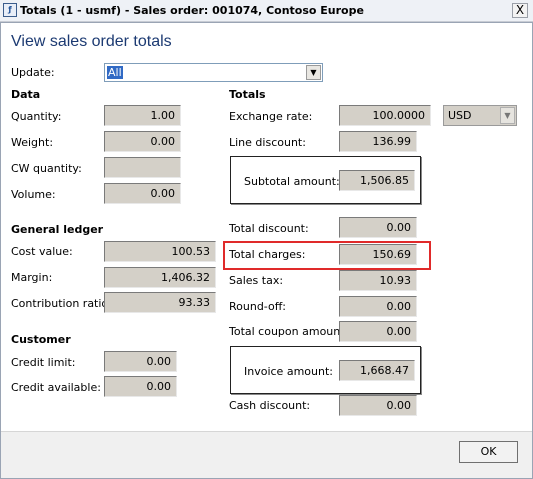 The height and width of the screenshot is (479, 533). What do you see at coordinates (377, 370) in the screenshot?
I see `invoice-field: 1,668.47` at bounding box center [377, 370].